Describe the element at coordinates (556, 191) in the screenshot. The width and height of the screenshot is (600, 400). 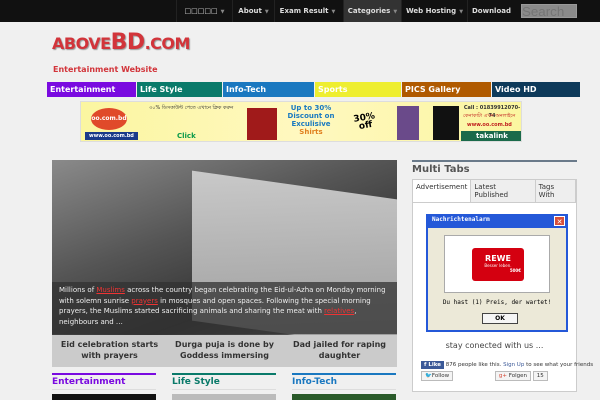
I see `tab-tags-with: Tags With` at that location.